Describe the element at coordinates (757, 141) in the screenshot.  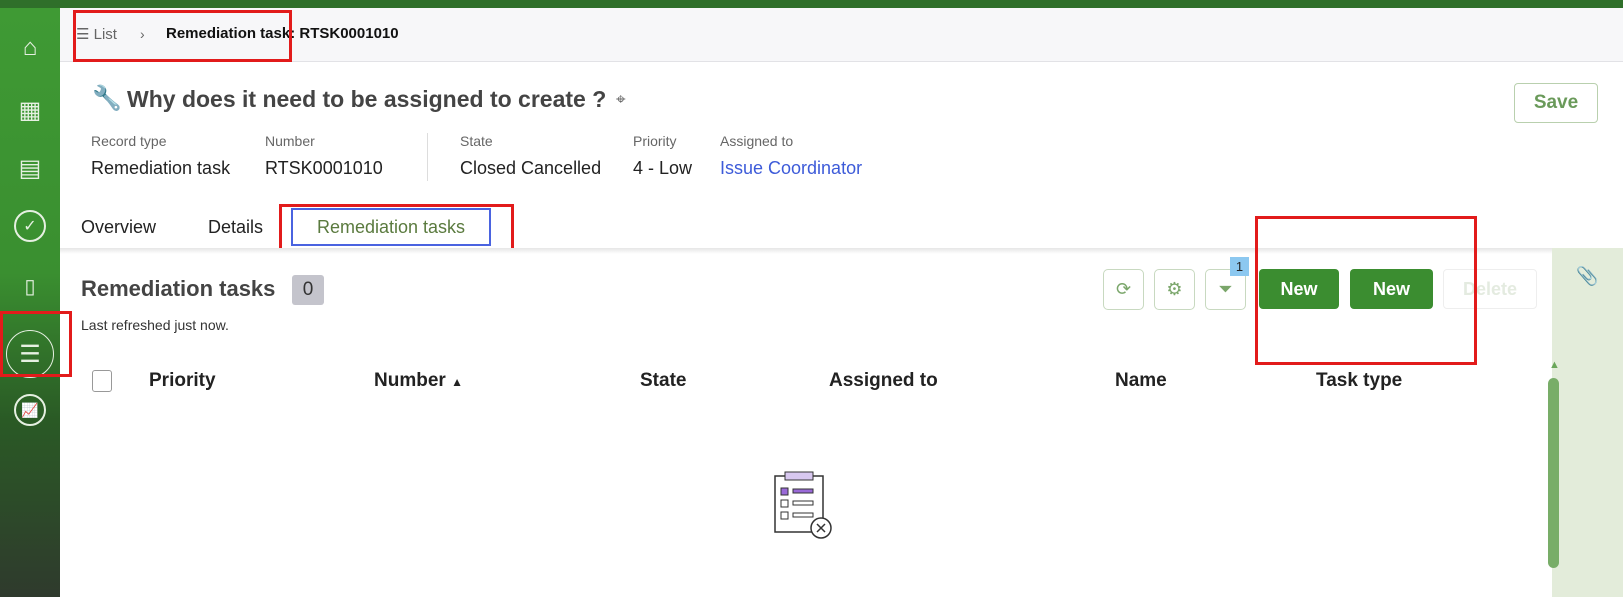
I see `field-label: Assigned to` at that location.